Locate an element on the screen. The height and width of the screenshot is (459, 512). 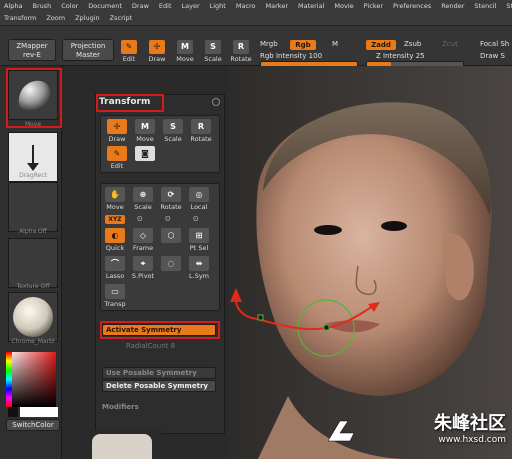
center-button: ◌ is located at coordinates (171, 269).